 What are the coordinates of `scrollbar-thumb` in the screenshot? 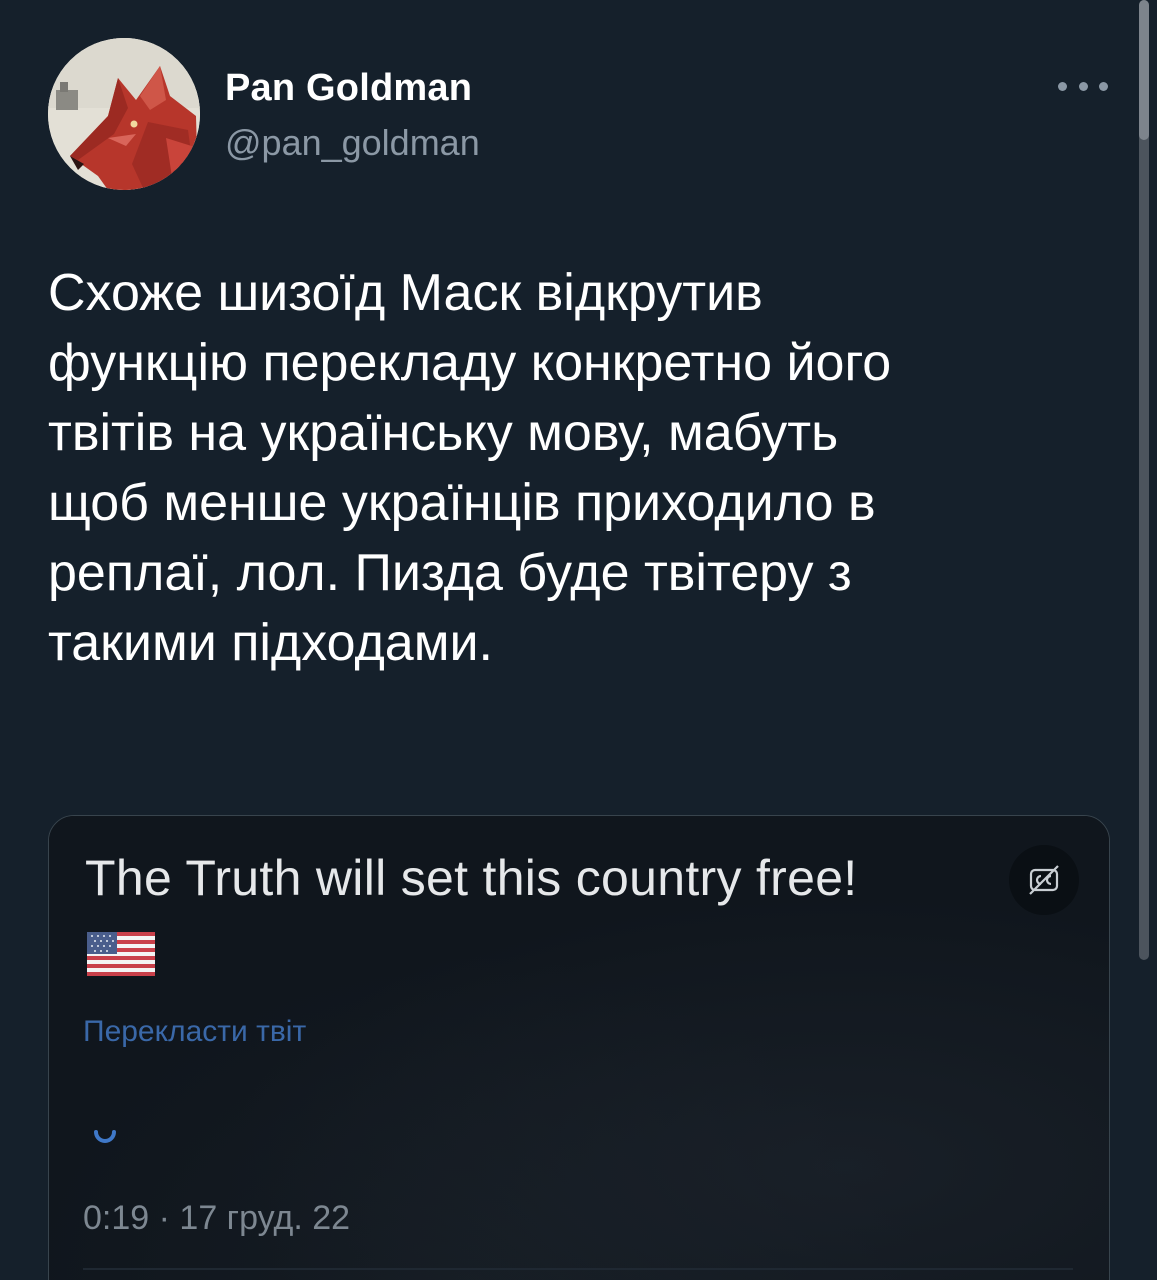 It's located at (1144, 70).